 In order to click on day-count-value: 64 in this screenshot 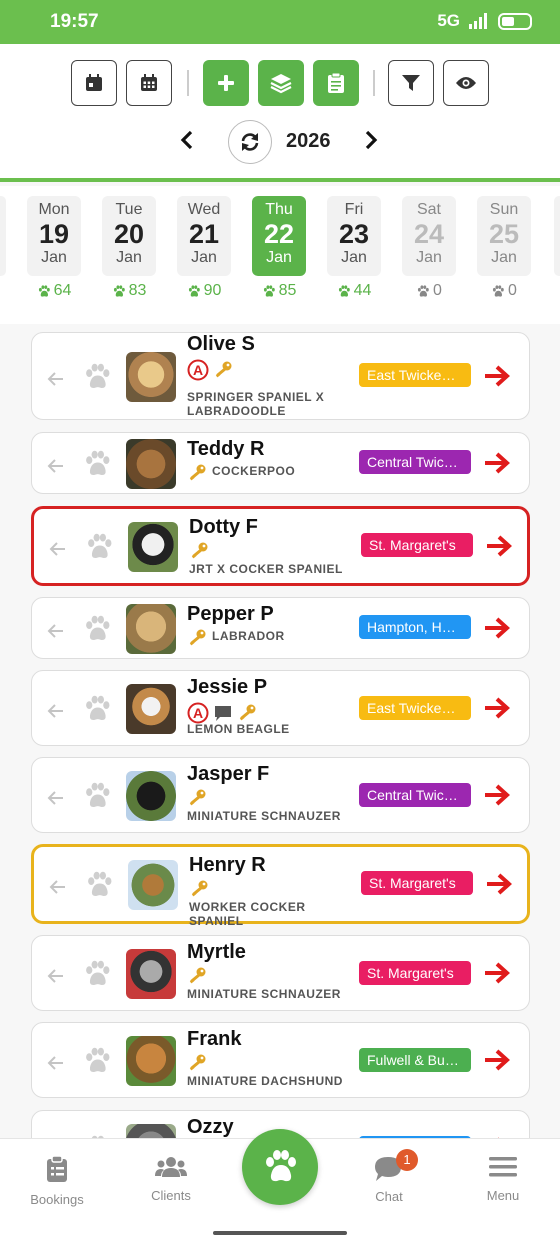, I will do `click(62, 290)`.